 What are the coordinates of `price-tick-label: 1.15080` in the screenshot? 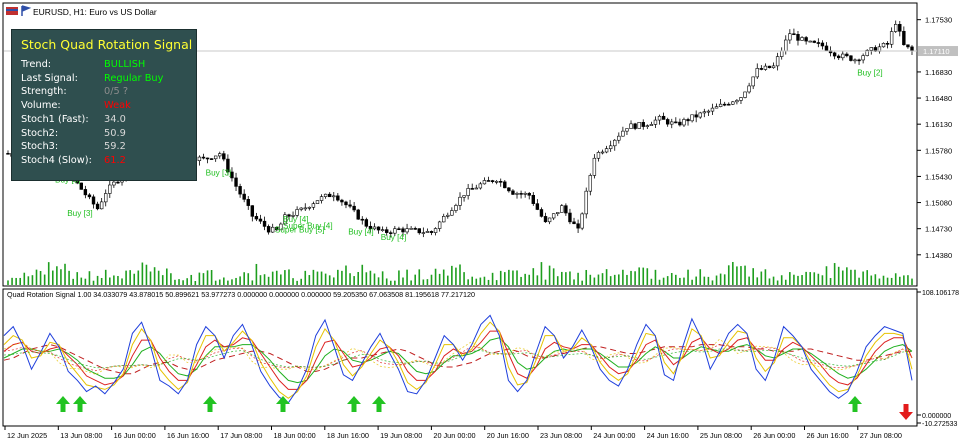 It's located at (938, 203).